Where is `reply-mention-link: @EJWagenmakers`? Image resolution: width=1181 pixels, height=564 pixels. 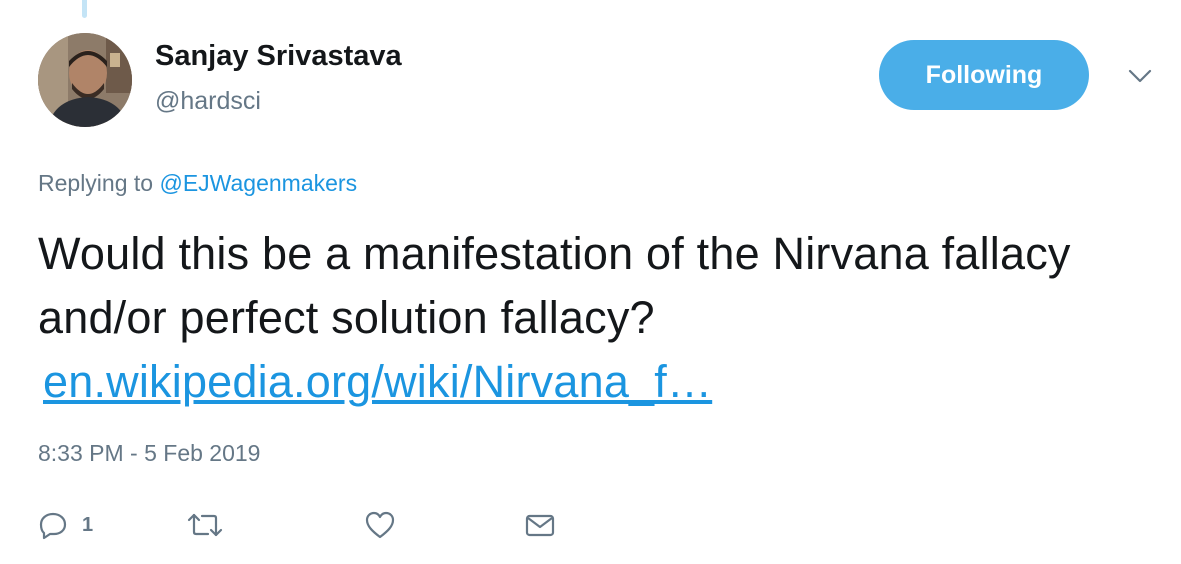
reply-mention-link: @EJWagenmakers is located at coordinates (258, 183).